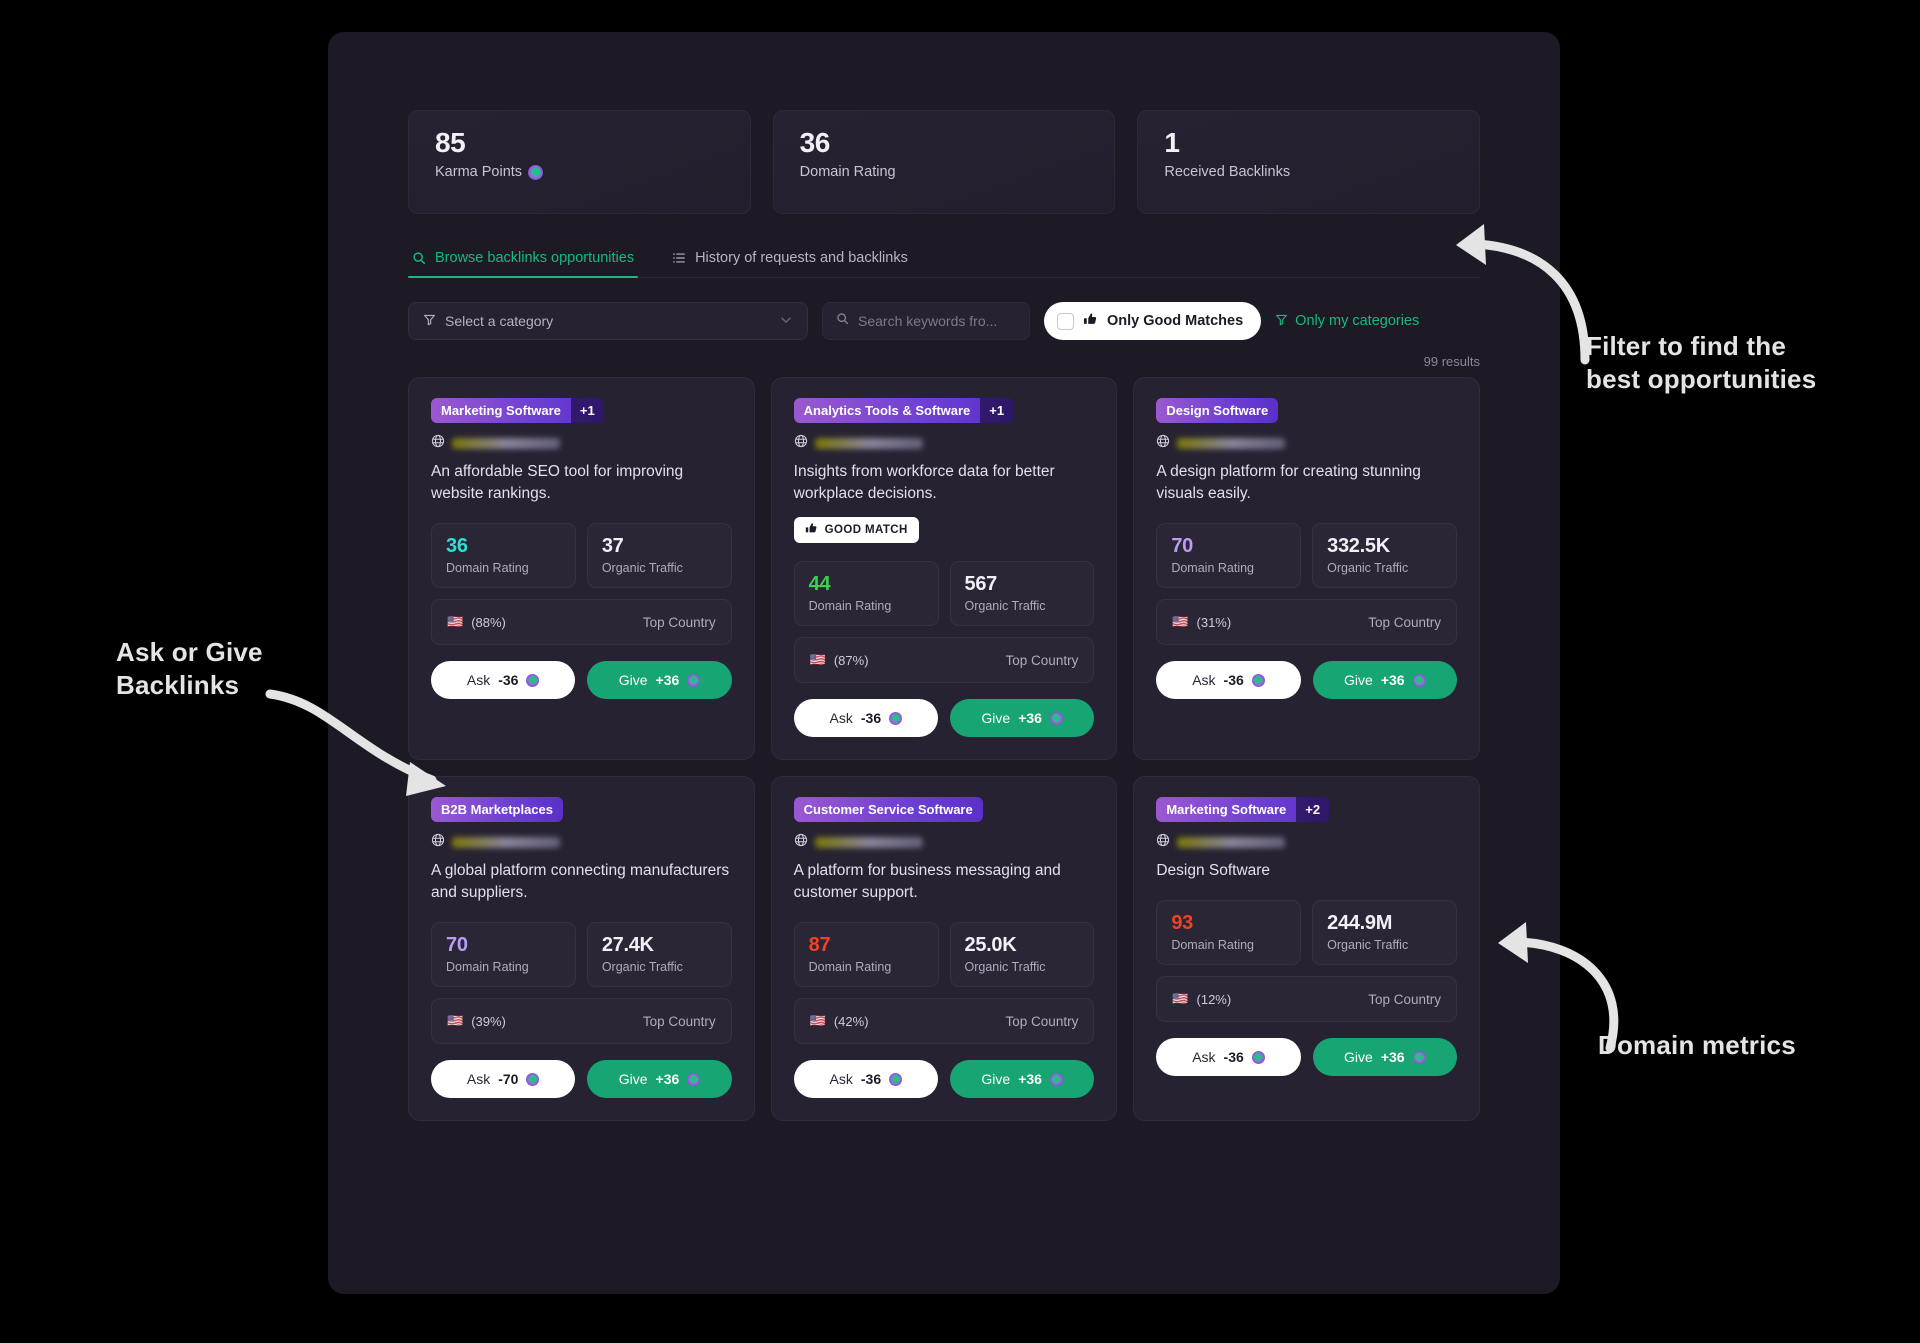 This screenshot has width=1920, height=1343. Describe the element at coordinates (1229, 932) in the screenshot. I see `metric-domain-rating: 93 Domain Rating` at that location.